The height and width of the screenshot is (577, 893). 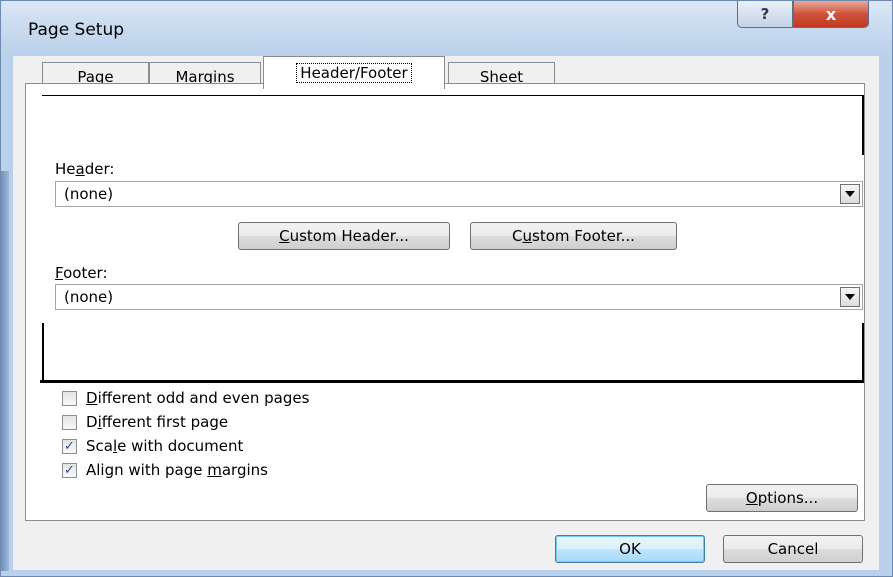 I want to click on window-title: Page Setup, so click(x=76, y=30).